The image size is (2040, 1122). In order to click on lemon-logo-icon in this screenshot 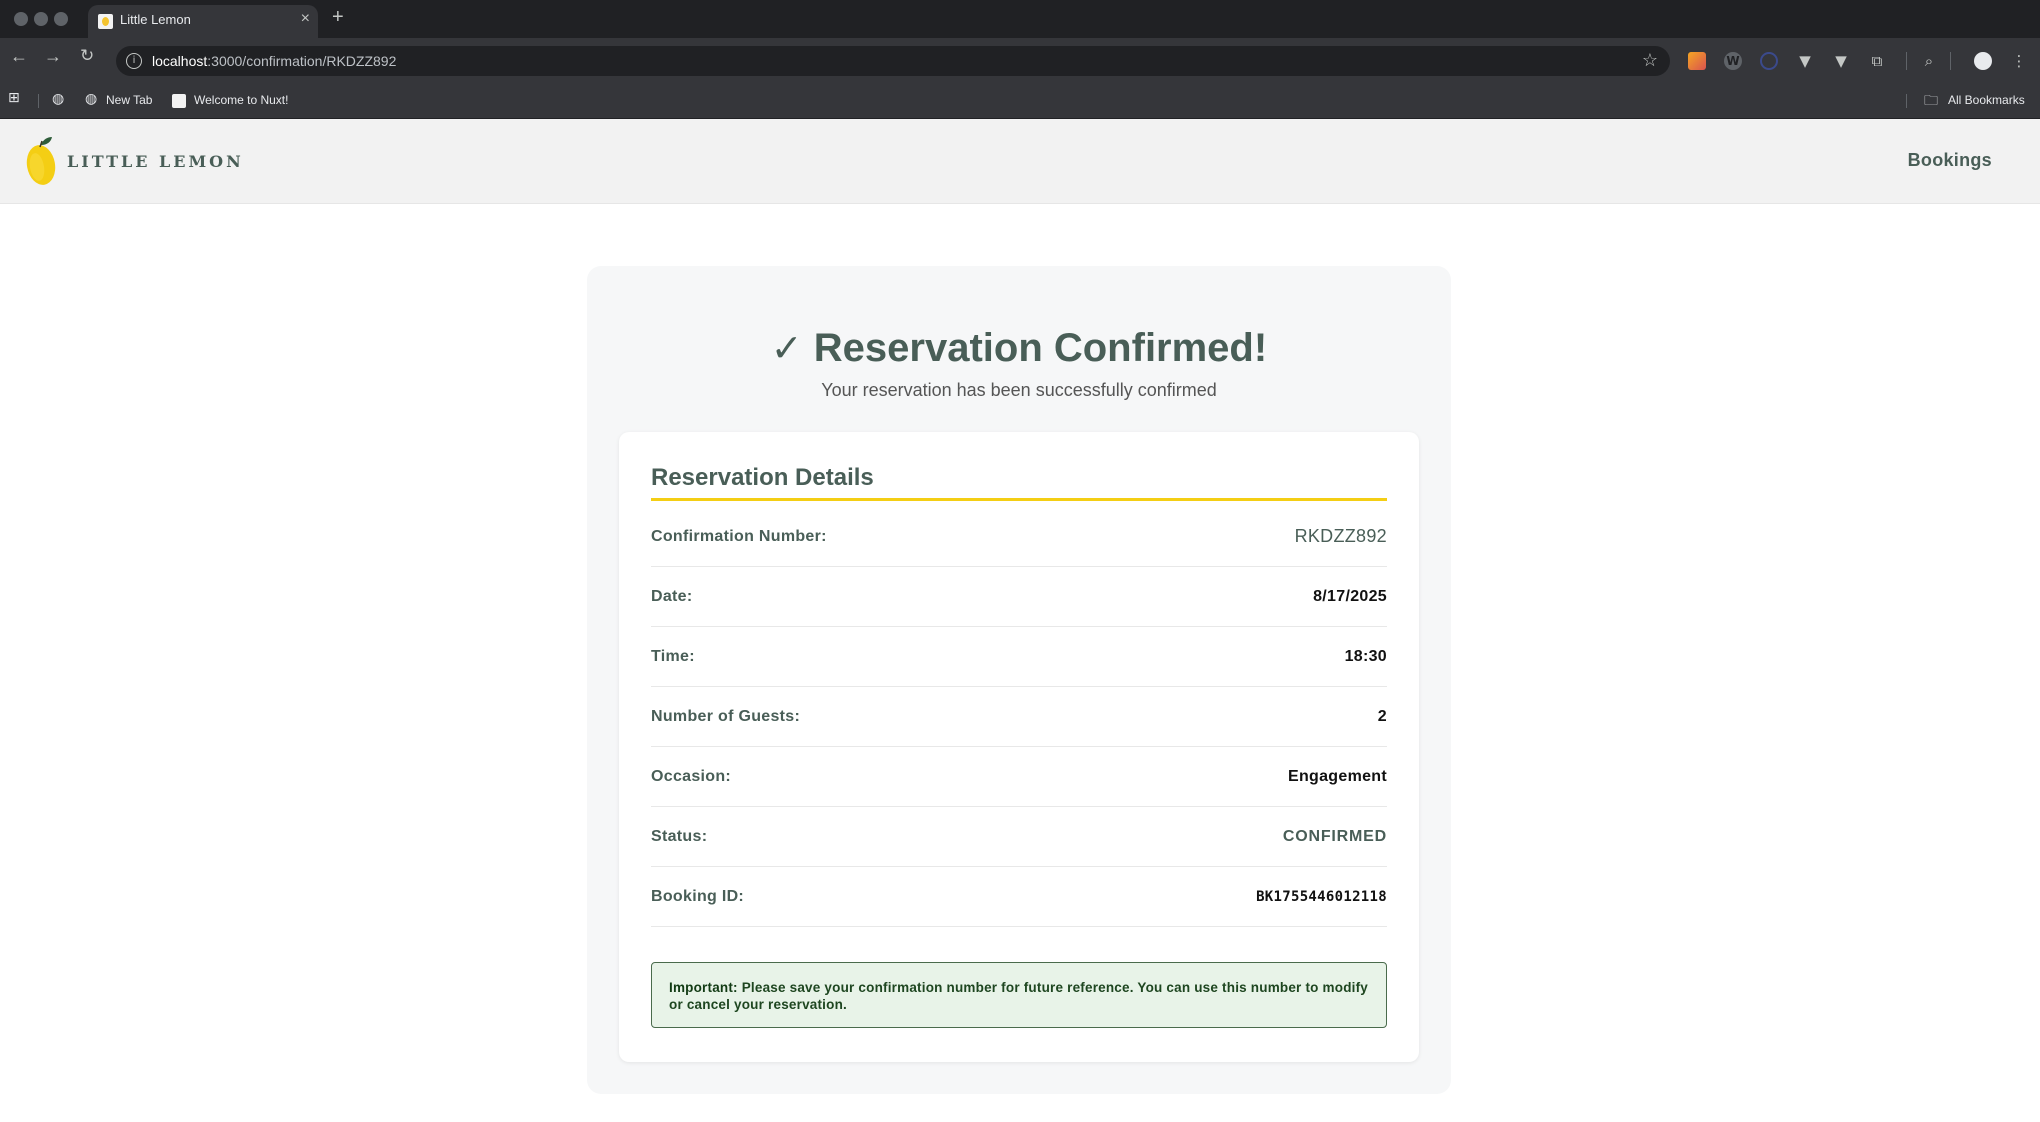, I will do `click(42, 161)`.